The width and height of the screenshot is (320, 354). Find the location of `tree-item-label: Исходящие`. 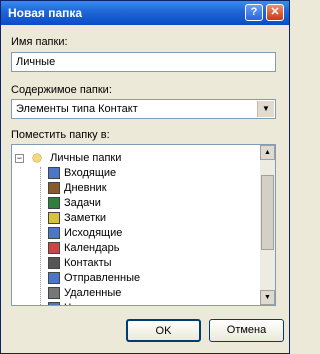

tree-item-label: Исходящие is located at coordinates (93, 233).